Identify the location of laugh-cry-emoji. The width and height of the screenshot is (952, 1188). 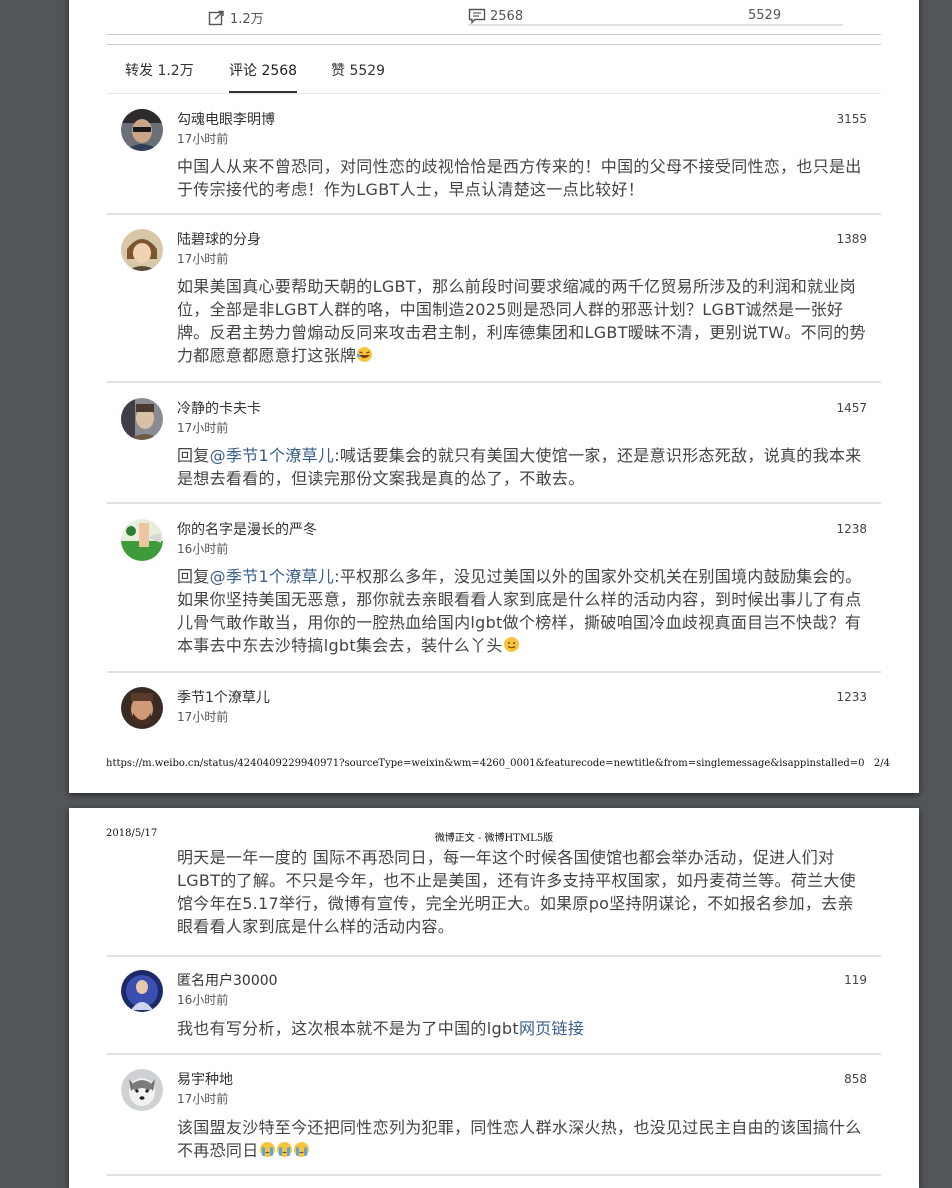
(365, 354).